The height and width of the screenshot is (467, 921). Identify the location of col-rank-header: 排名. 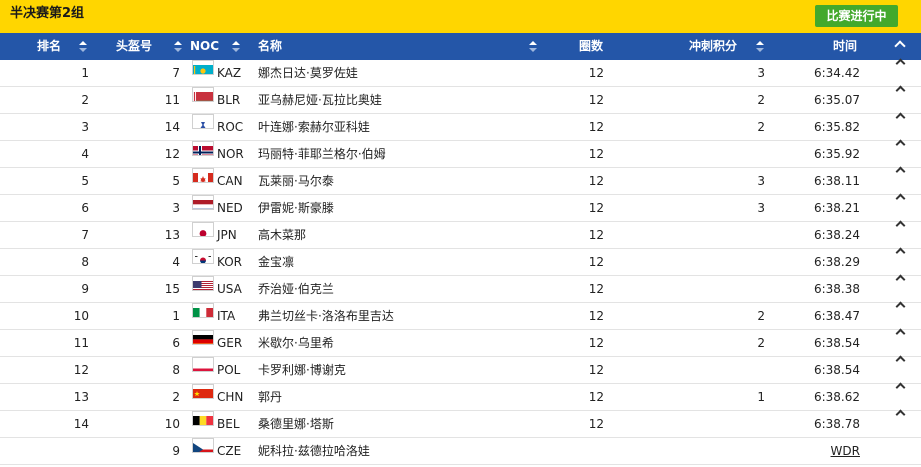
(49, 46).